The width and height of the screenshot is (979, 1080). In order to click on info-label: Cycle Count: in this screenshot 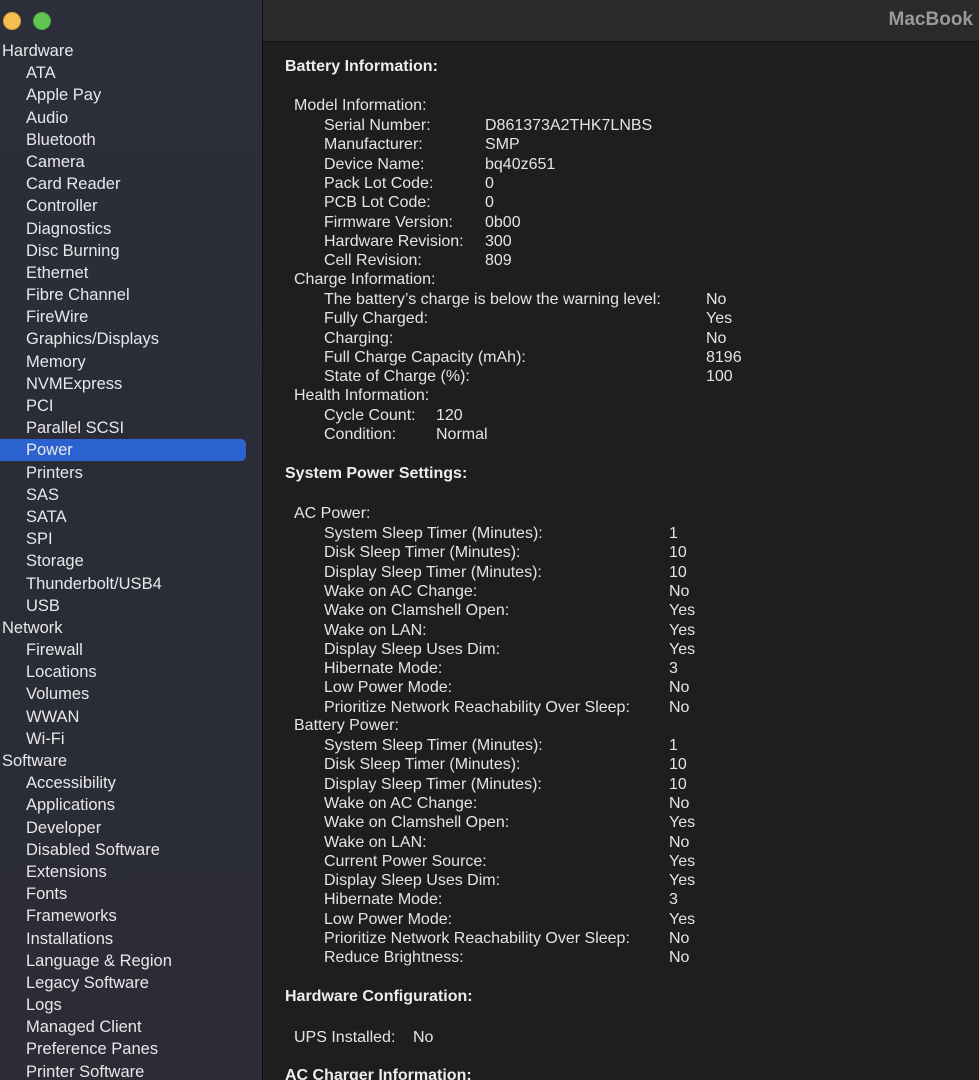, I will do `click(370, 415)`.